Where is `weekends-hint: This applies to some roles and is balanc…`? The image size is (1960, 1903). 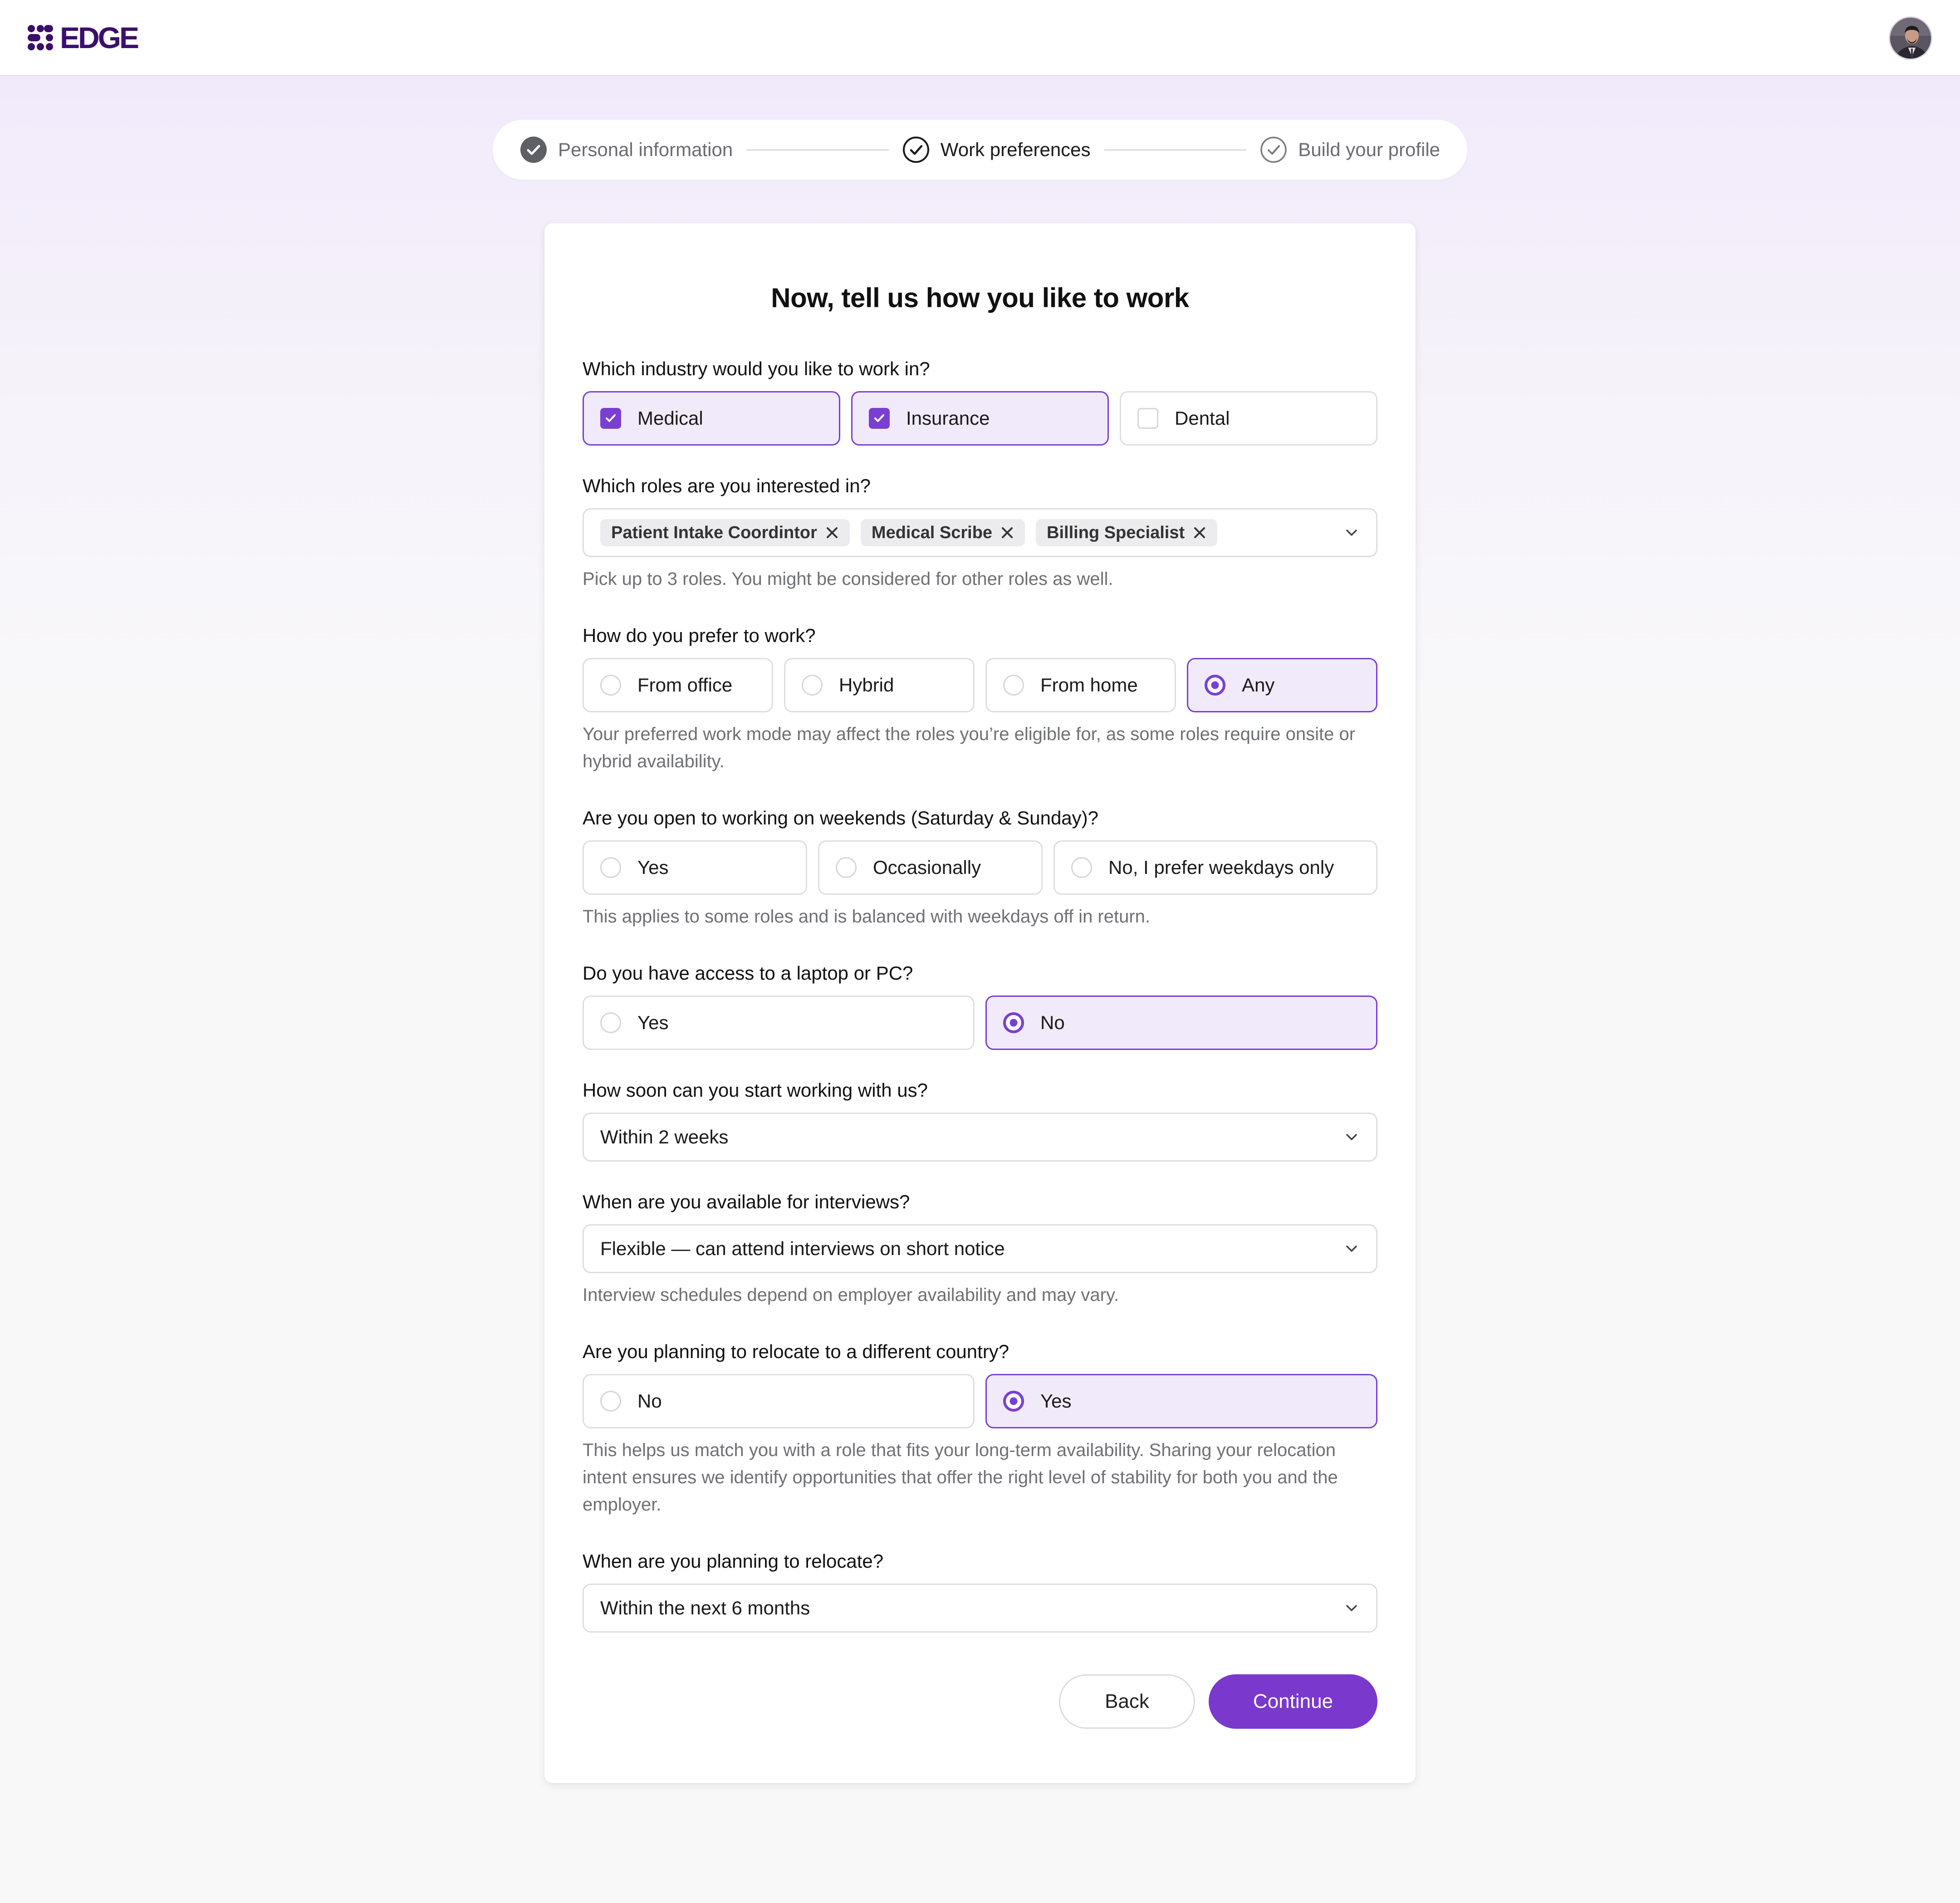
weekends-hint: This applies to some roles and is balanc… is located at coordinates (867, 917).